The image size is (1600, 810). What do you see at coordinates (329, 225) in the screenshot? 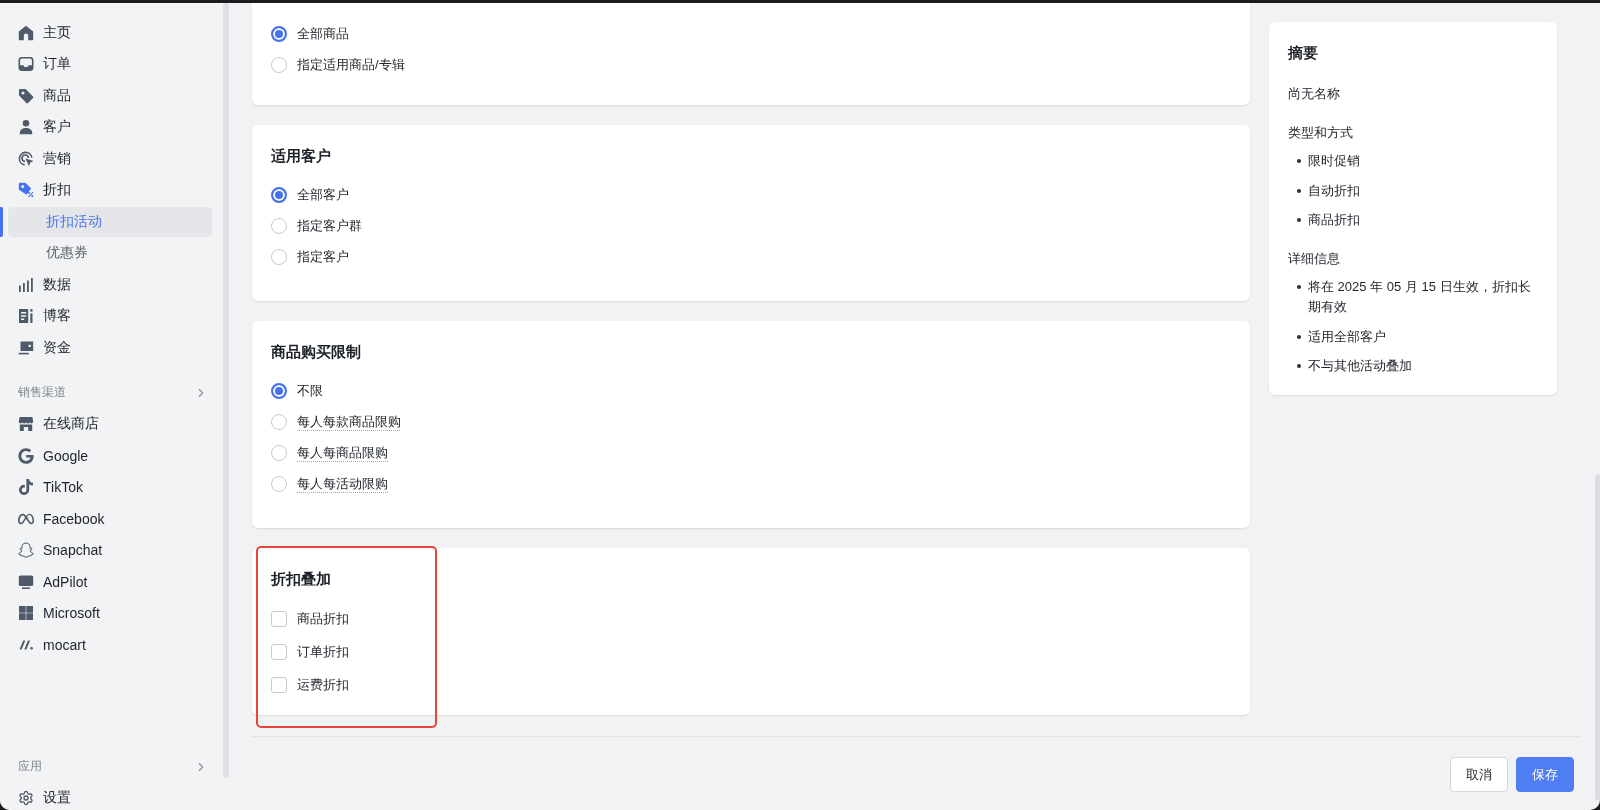
I see `option-label: 指定客户群` at bounding box center [329, 225].